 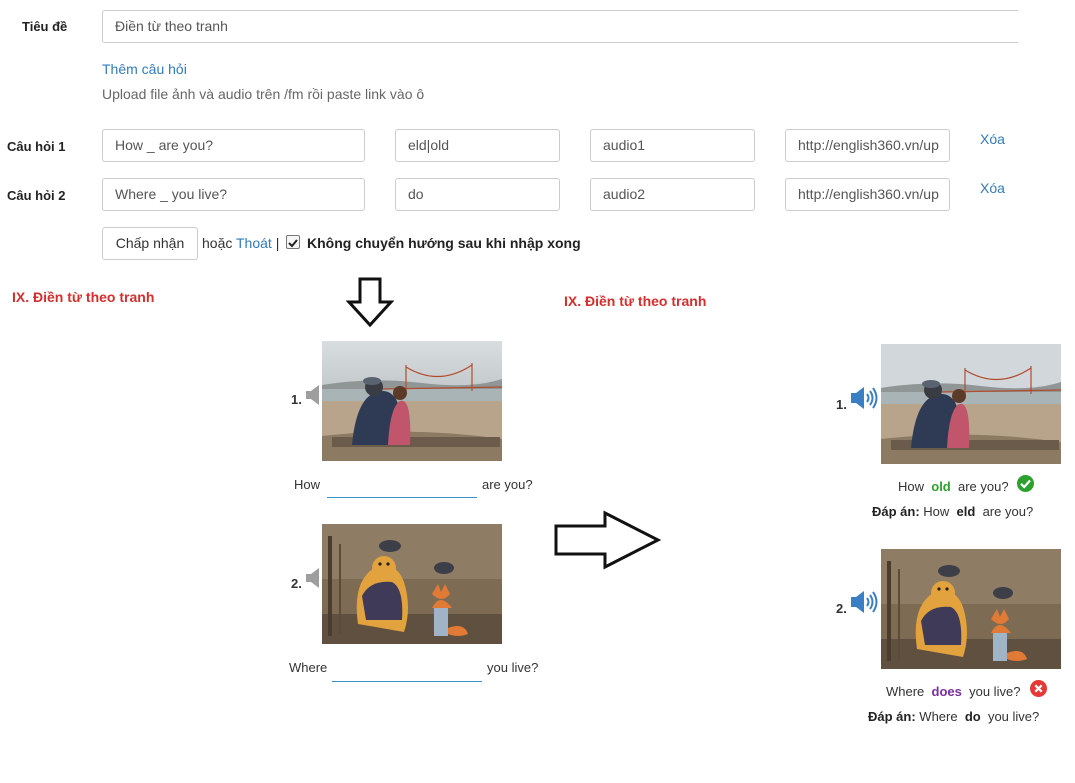 I want to click on left-item-2-number: 2., so click(x=296, y=583).